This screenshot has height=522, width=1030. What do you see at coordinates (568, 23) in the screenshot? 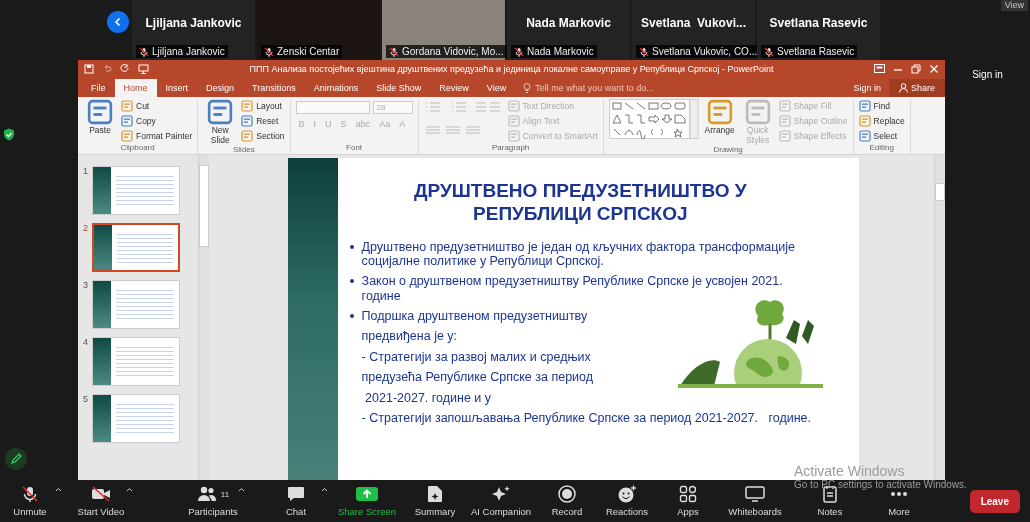
I see `participant-name: Nada Markovic` at bounding box center [568, 23].